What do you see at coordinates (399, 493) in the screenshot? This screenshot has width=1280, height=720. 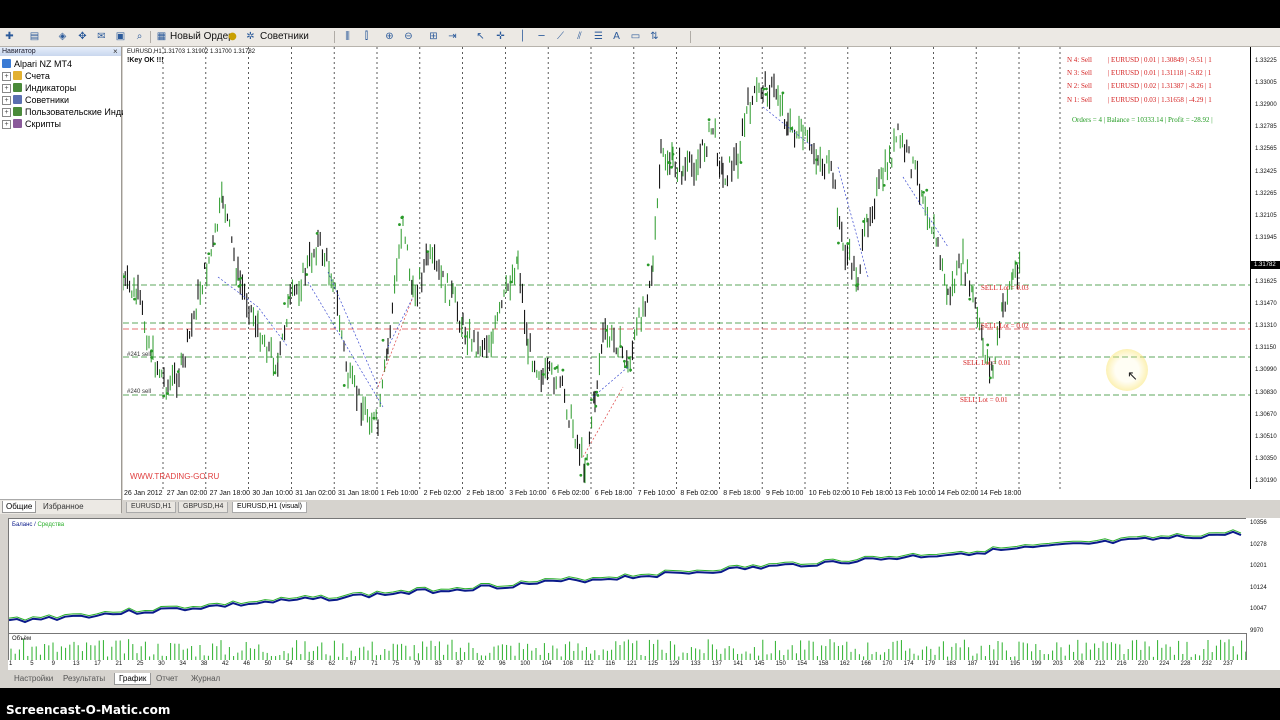 I see `time-tick-label: 1 Feb 10:00` at bounding box center [399, 493].